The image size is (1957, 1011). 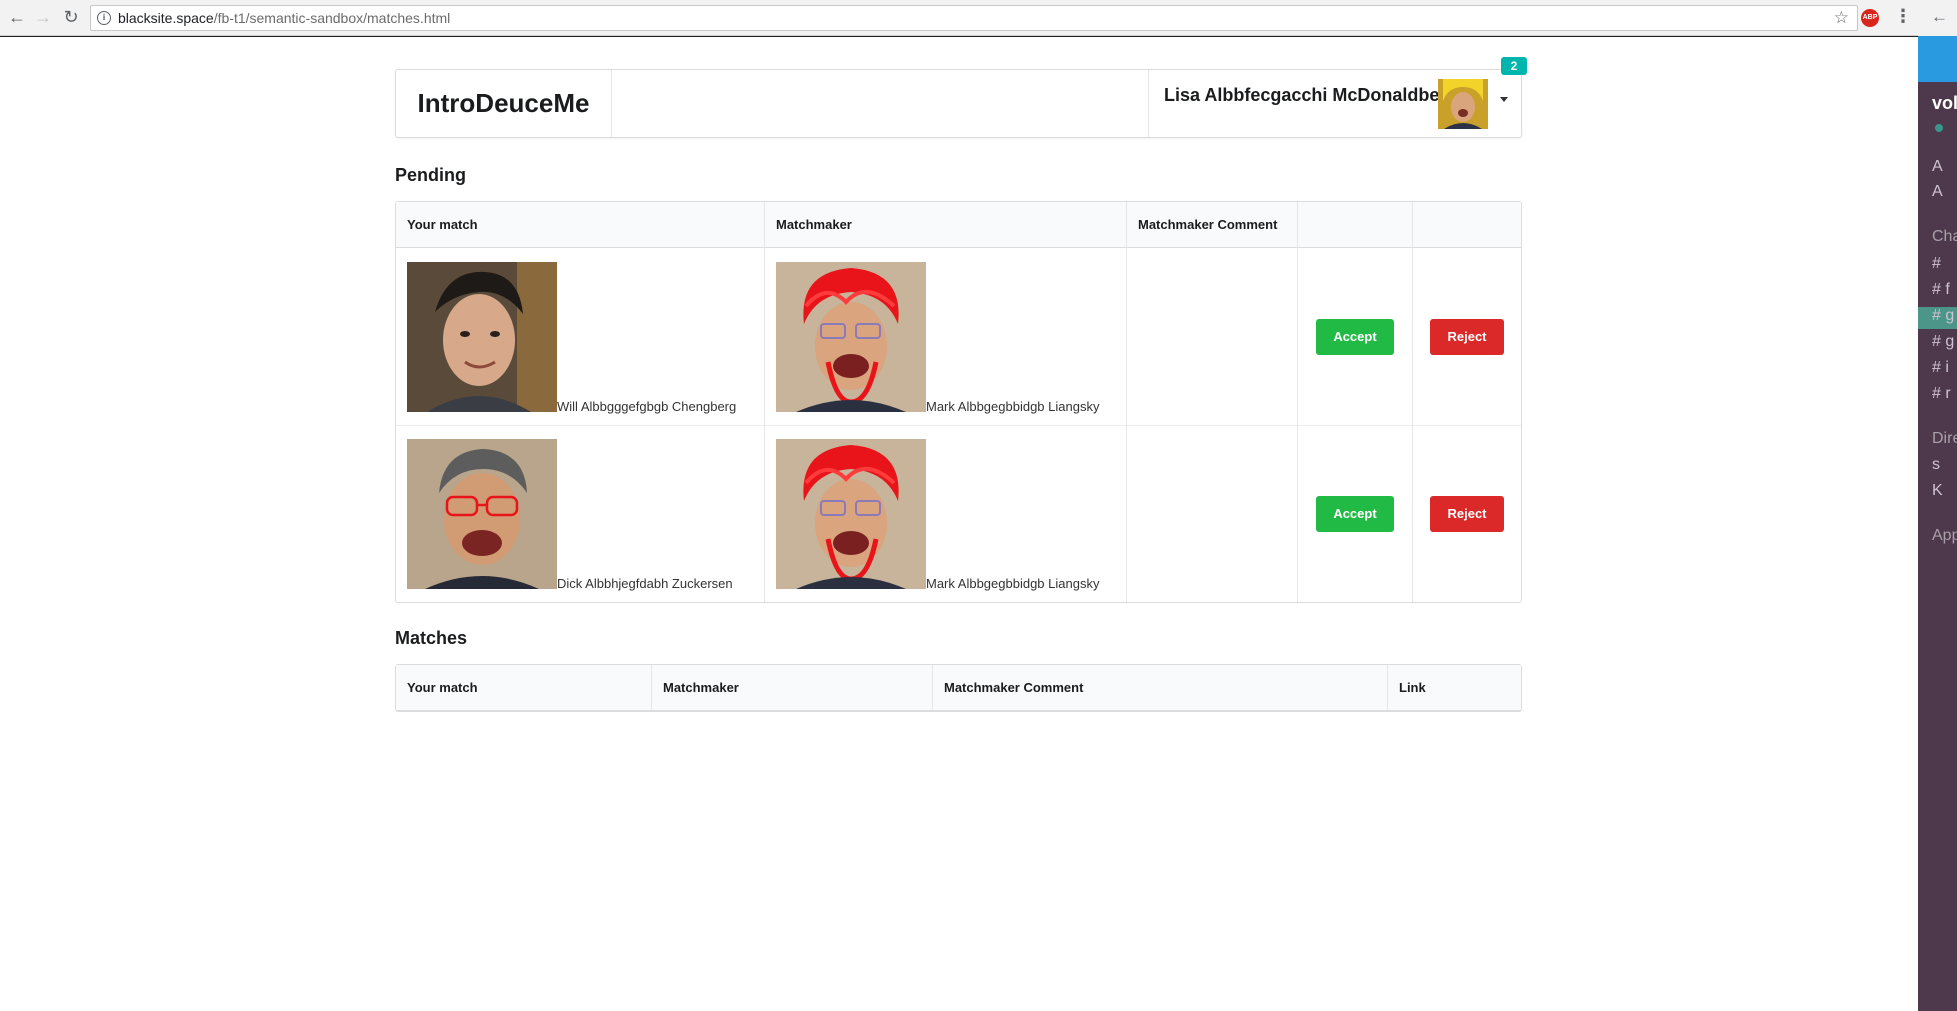 I want to click on side-channel: # f, so click(x=1941, y=290).